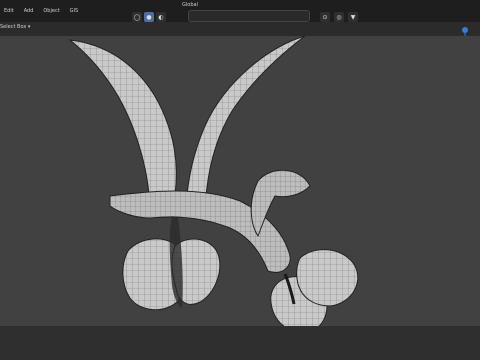 The width and height of the screenshot is (480, 360). I want to click on select-mode-dropdown: Select Box ▾, so click(15, 27).